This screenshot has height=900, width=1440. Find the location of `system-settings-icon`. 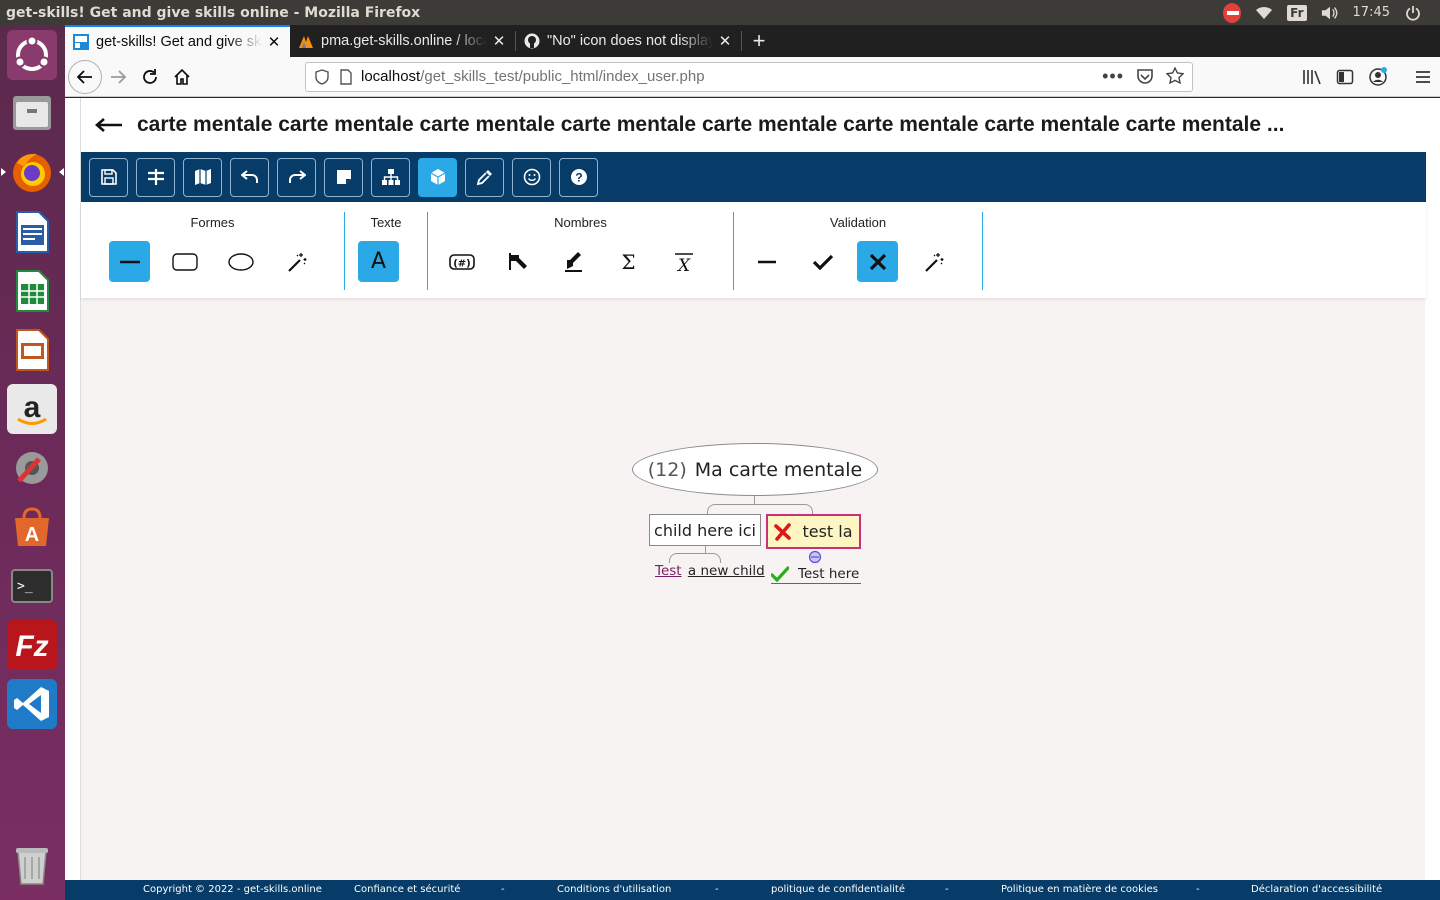

system-settings-icon is located at coordinates (32, 468).